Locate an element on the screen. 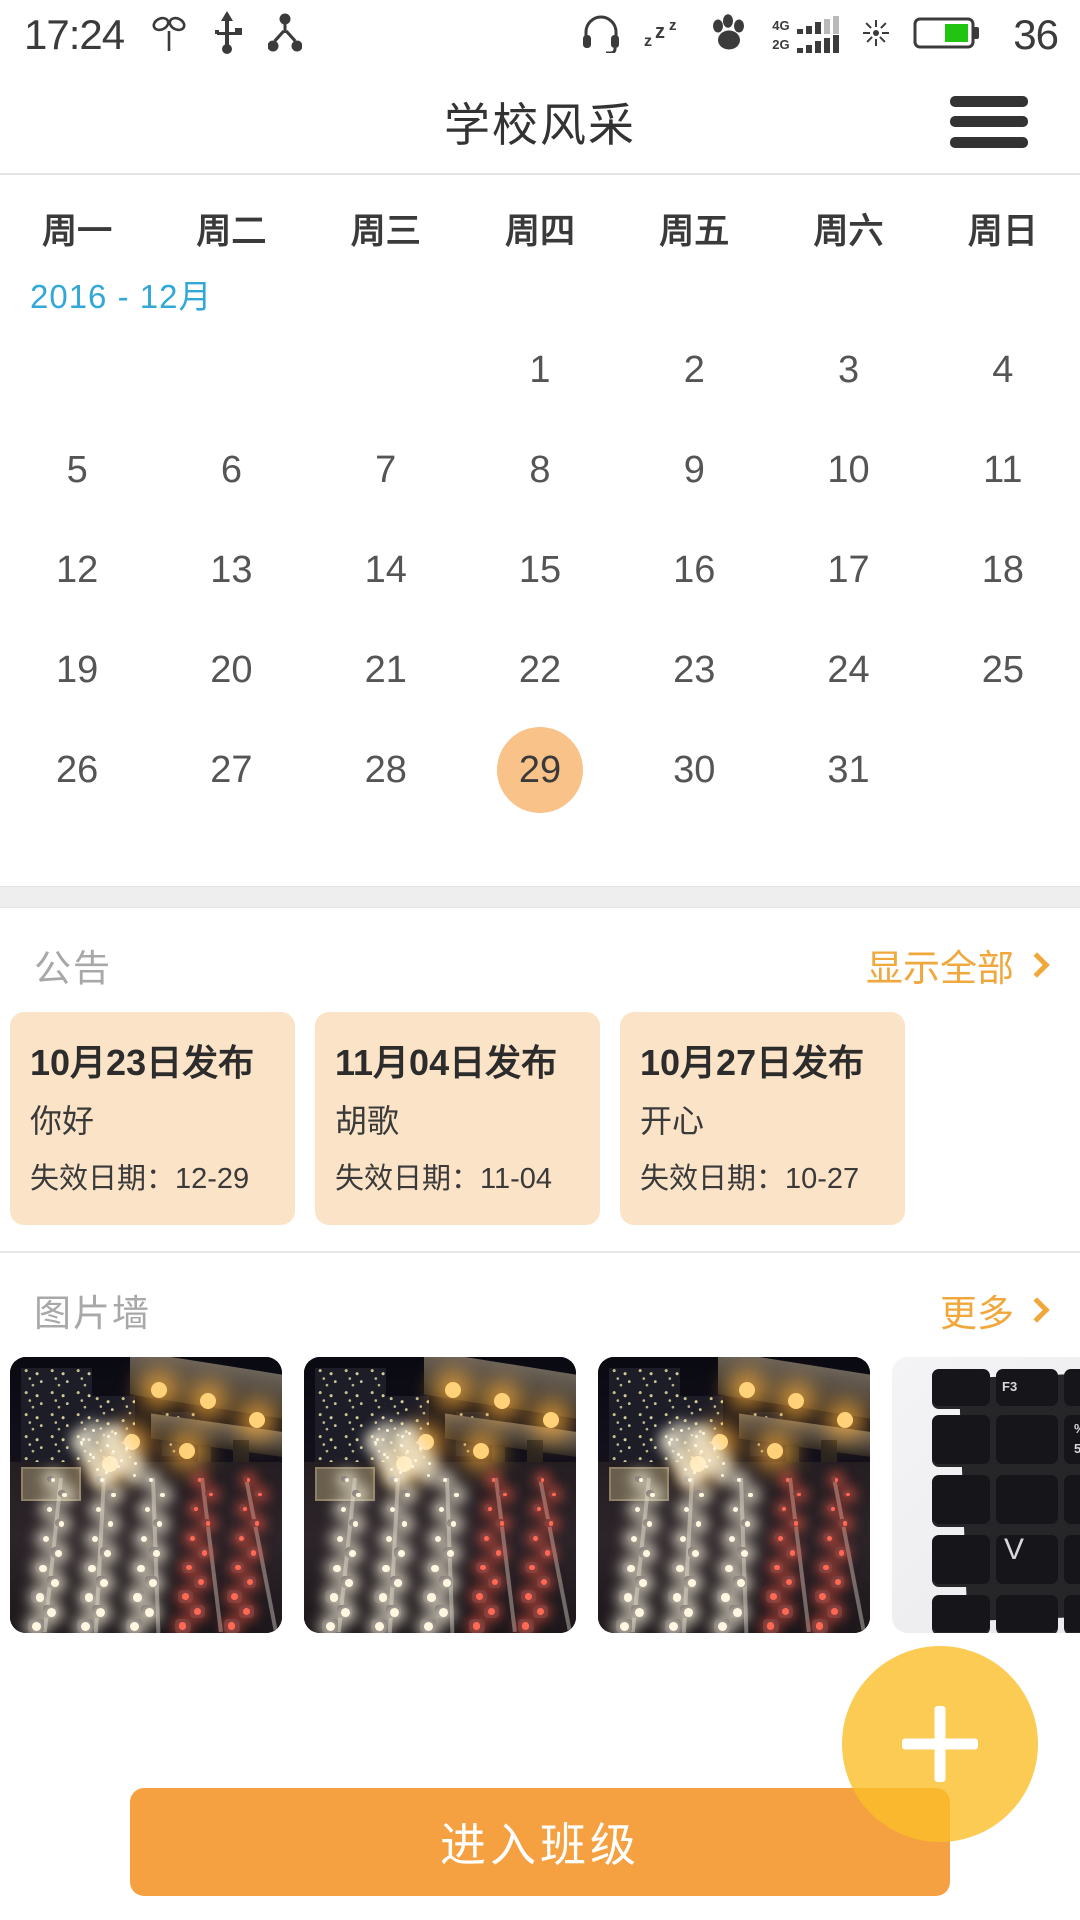 Image resolution: width=1080 pixels, height=1920 pixels. photo-wall-more-link: 更多 is located at coordinates (995, 1310).